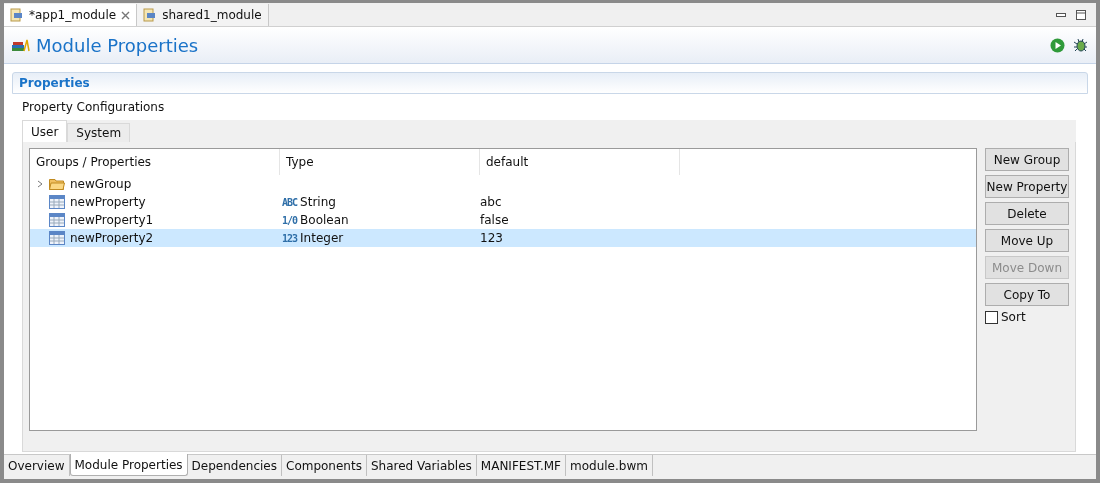 The image size is (1100, 483). What do you see at coordinates (491, 202) in the screenshot?
I see `default-cell-text: abc` at bounding box center [491, 202].